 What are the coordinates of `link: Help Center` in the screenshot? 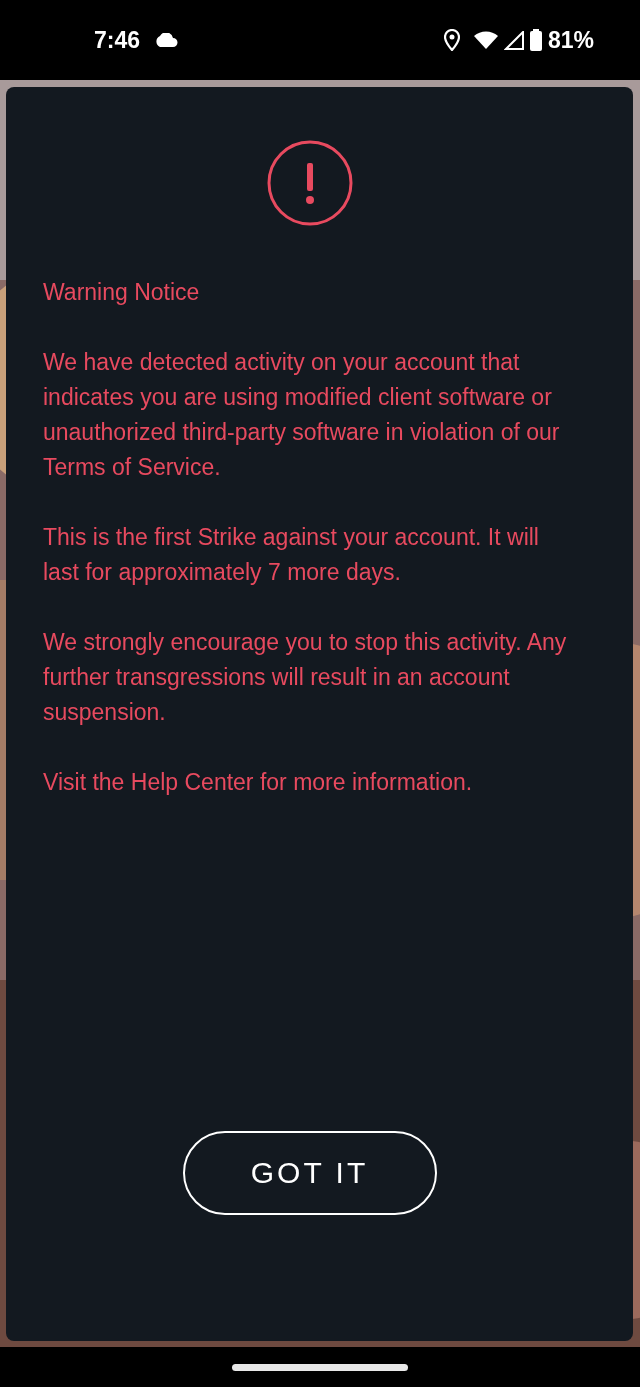 It's located at (192, 782).